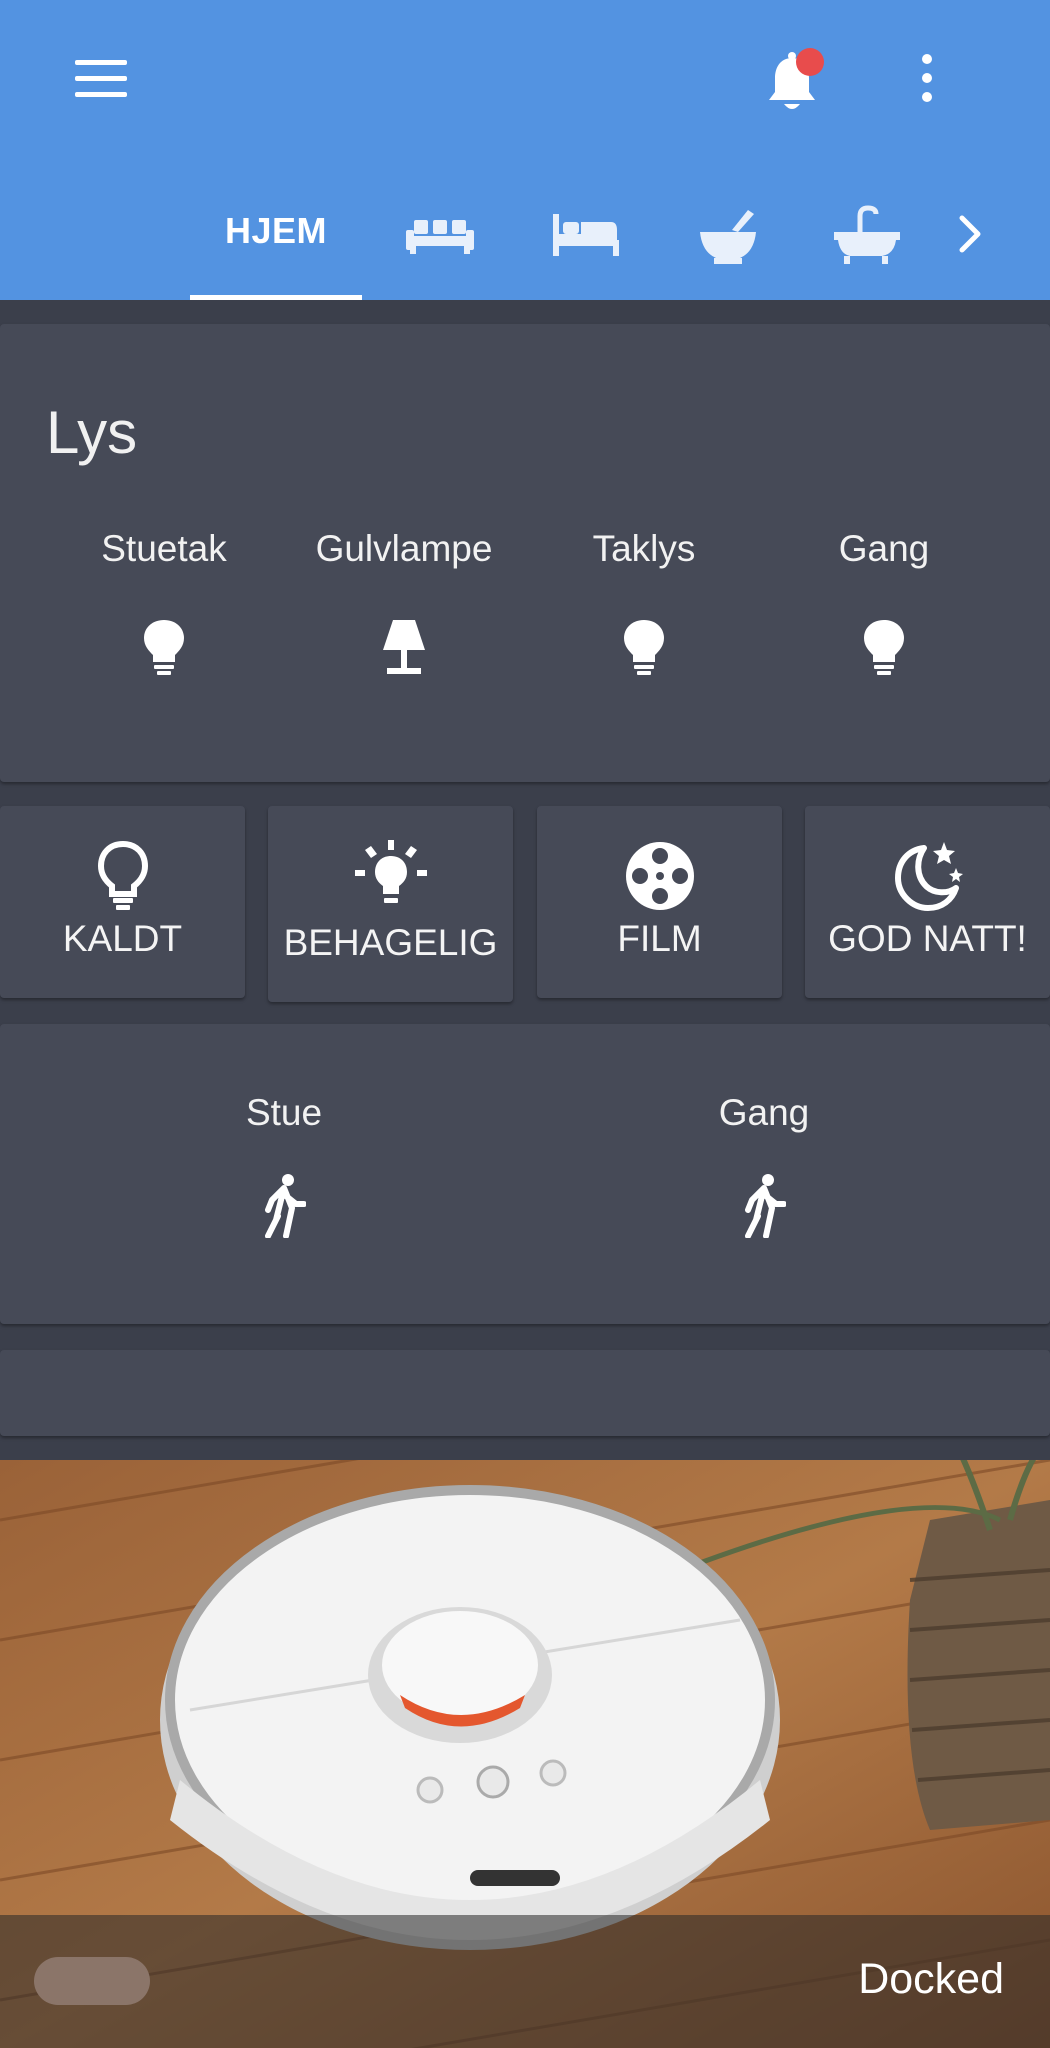 The height and width of the screenshot is (2048, 1050). I want to click on moon-stars-icon, so click(928, 876).